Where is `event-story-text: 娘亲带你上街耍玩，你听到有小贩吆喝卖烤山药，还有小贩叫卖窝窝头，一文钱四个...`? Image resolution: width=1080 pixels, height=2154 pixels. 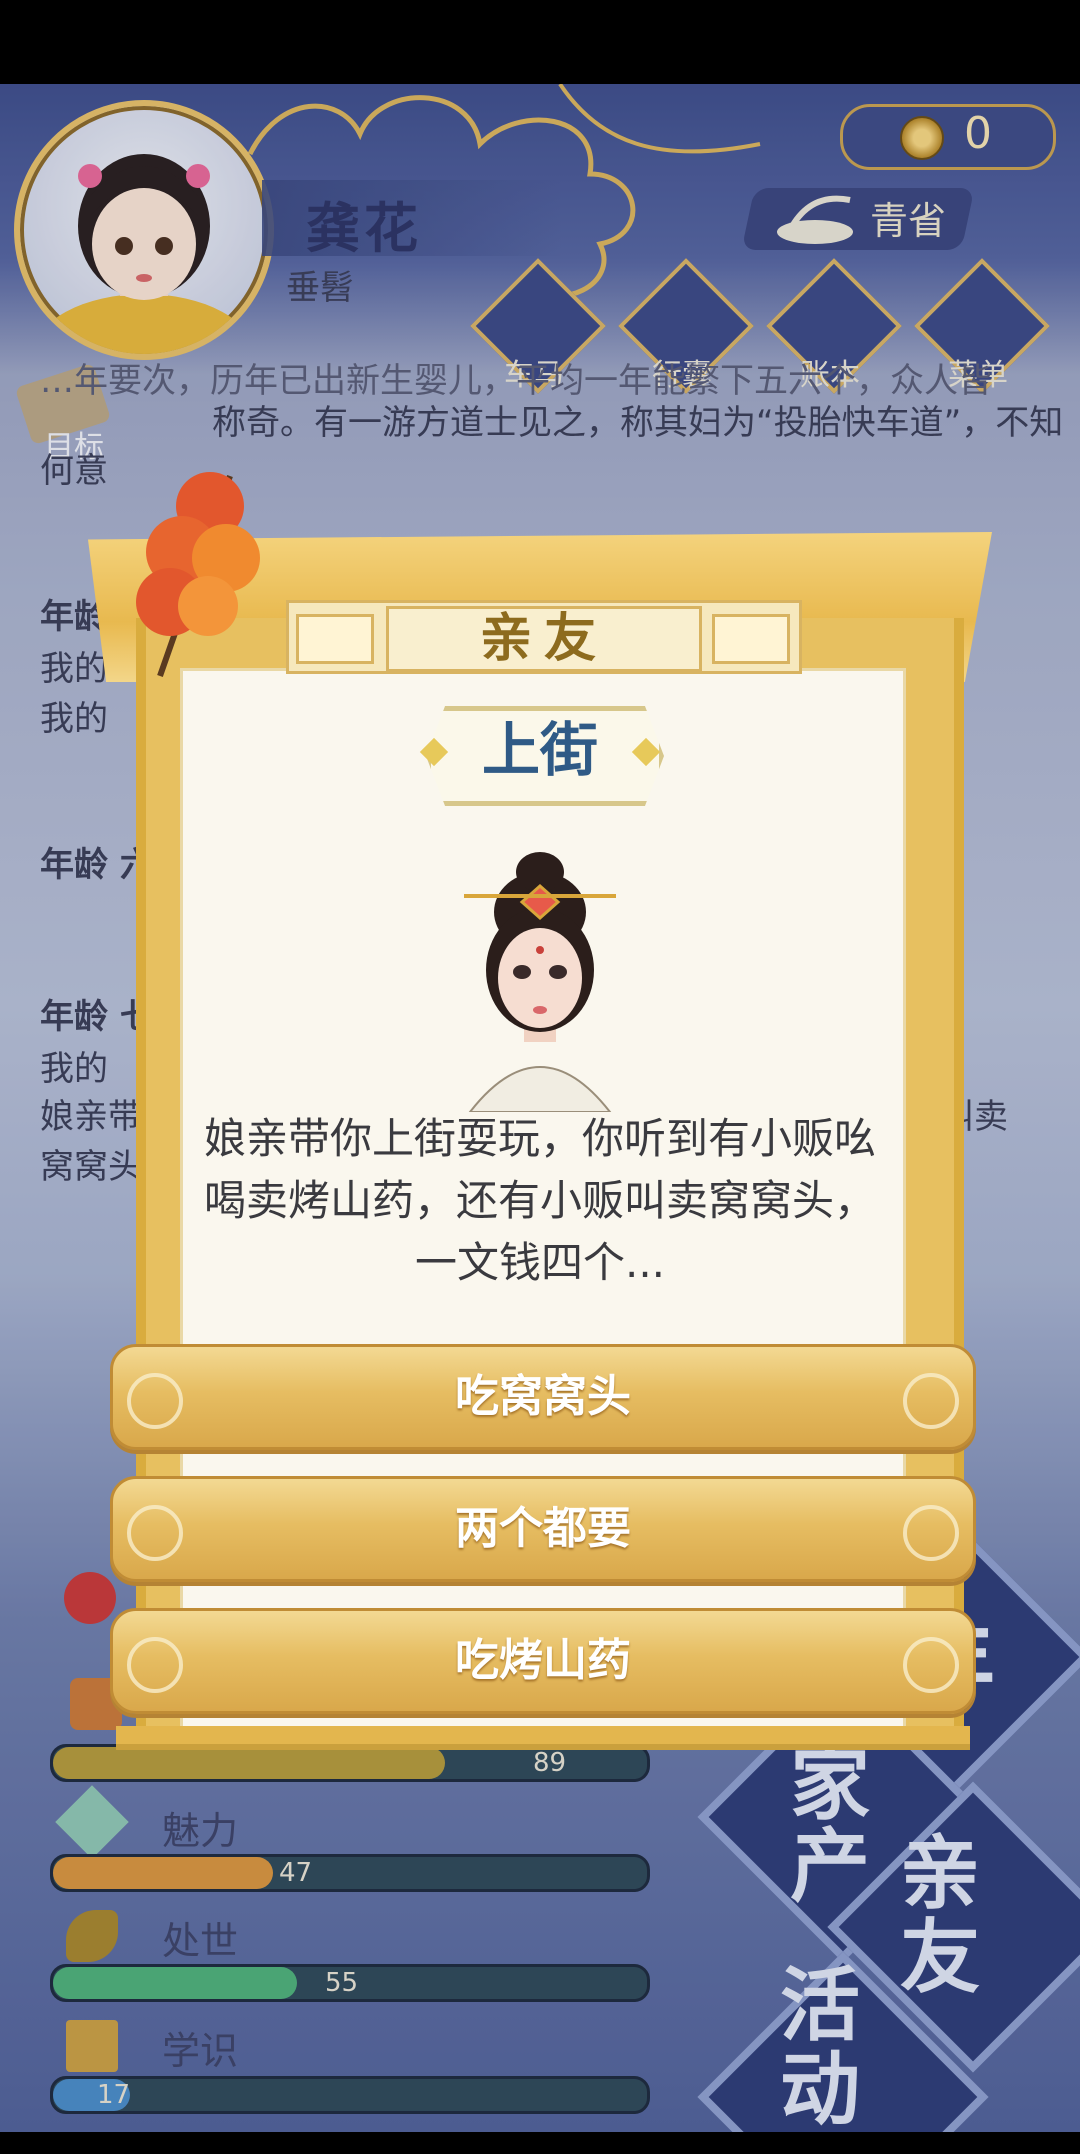
event-story-text: 娘亲带你上街耍玩，你听到有小贩吆喝卖烤山药，还有小贩叫卖窝窝头，一文钱四个... is located at coordinates (539, 1200).